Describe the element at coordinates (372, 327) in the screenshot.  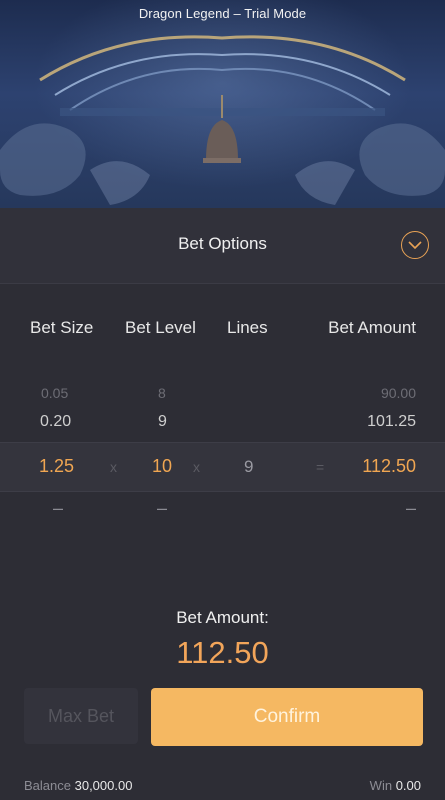
I see `col-bet-amount: Bet Amount` at that location.